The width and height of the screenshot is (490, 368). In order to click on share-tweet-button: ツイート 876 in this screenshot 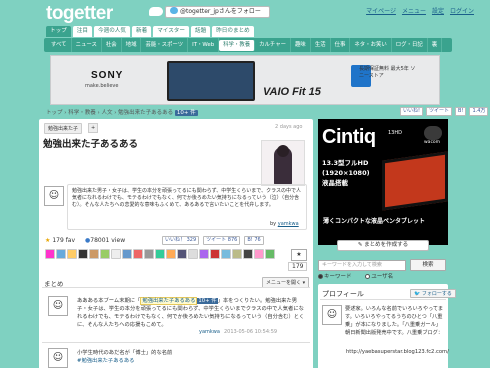, I will do `click(222, 240)`.